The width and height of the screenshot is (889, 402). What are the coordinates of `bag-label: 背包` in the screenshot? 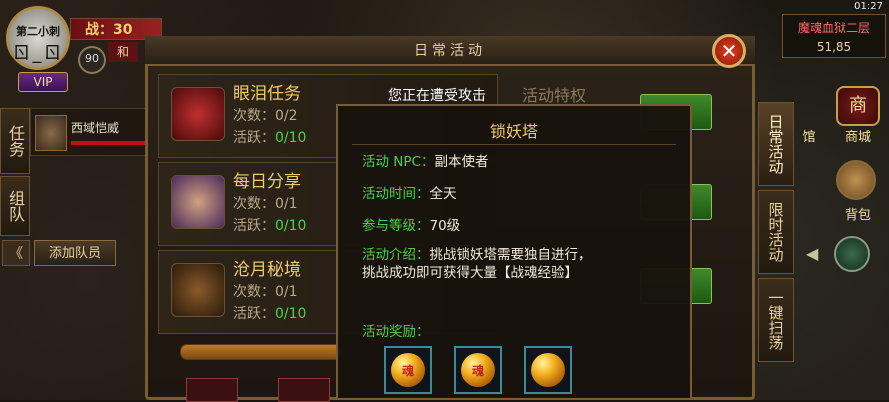 It's located at (857, 215).